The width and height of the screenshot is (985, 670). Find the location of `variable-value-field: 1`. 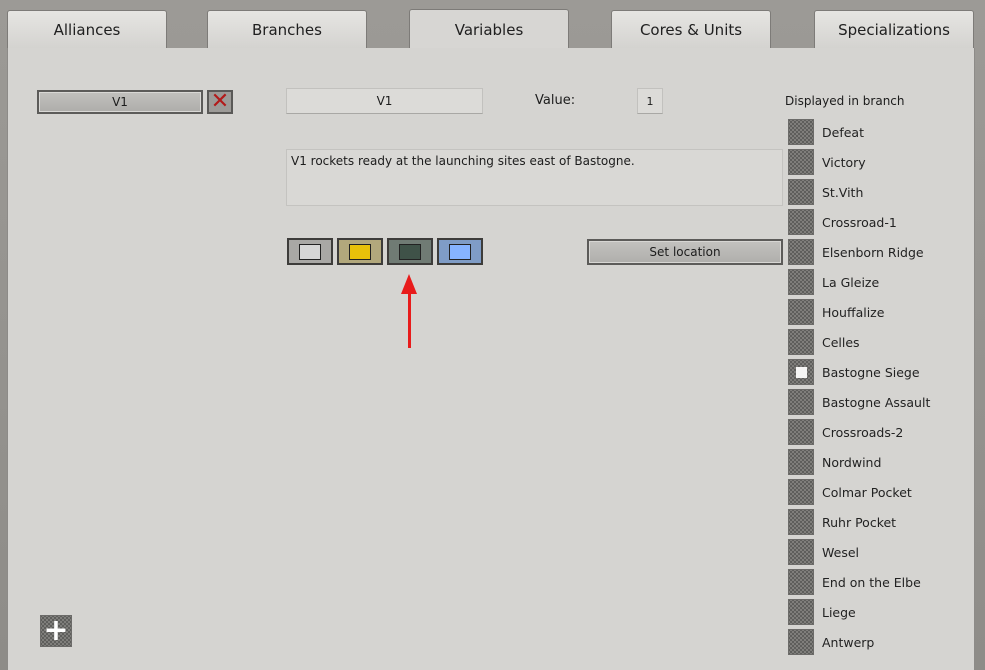

variable-value-field: 1 is located at coordinates (650, 101).